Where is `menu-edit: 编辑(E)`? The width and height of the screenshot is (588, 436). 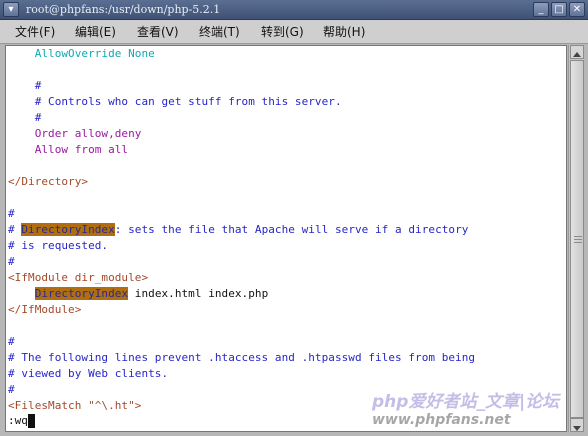
menu-edit: 编辑(E) is located at coordinates (95, 32).